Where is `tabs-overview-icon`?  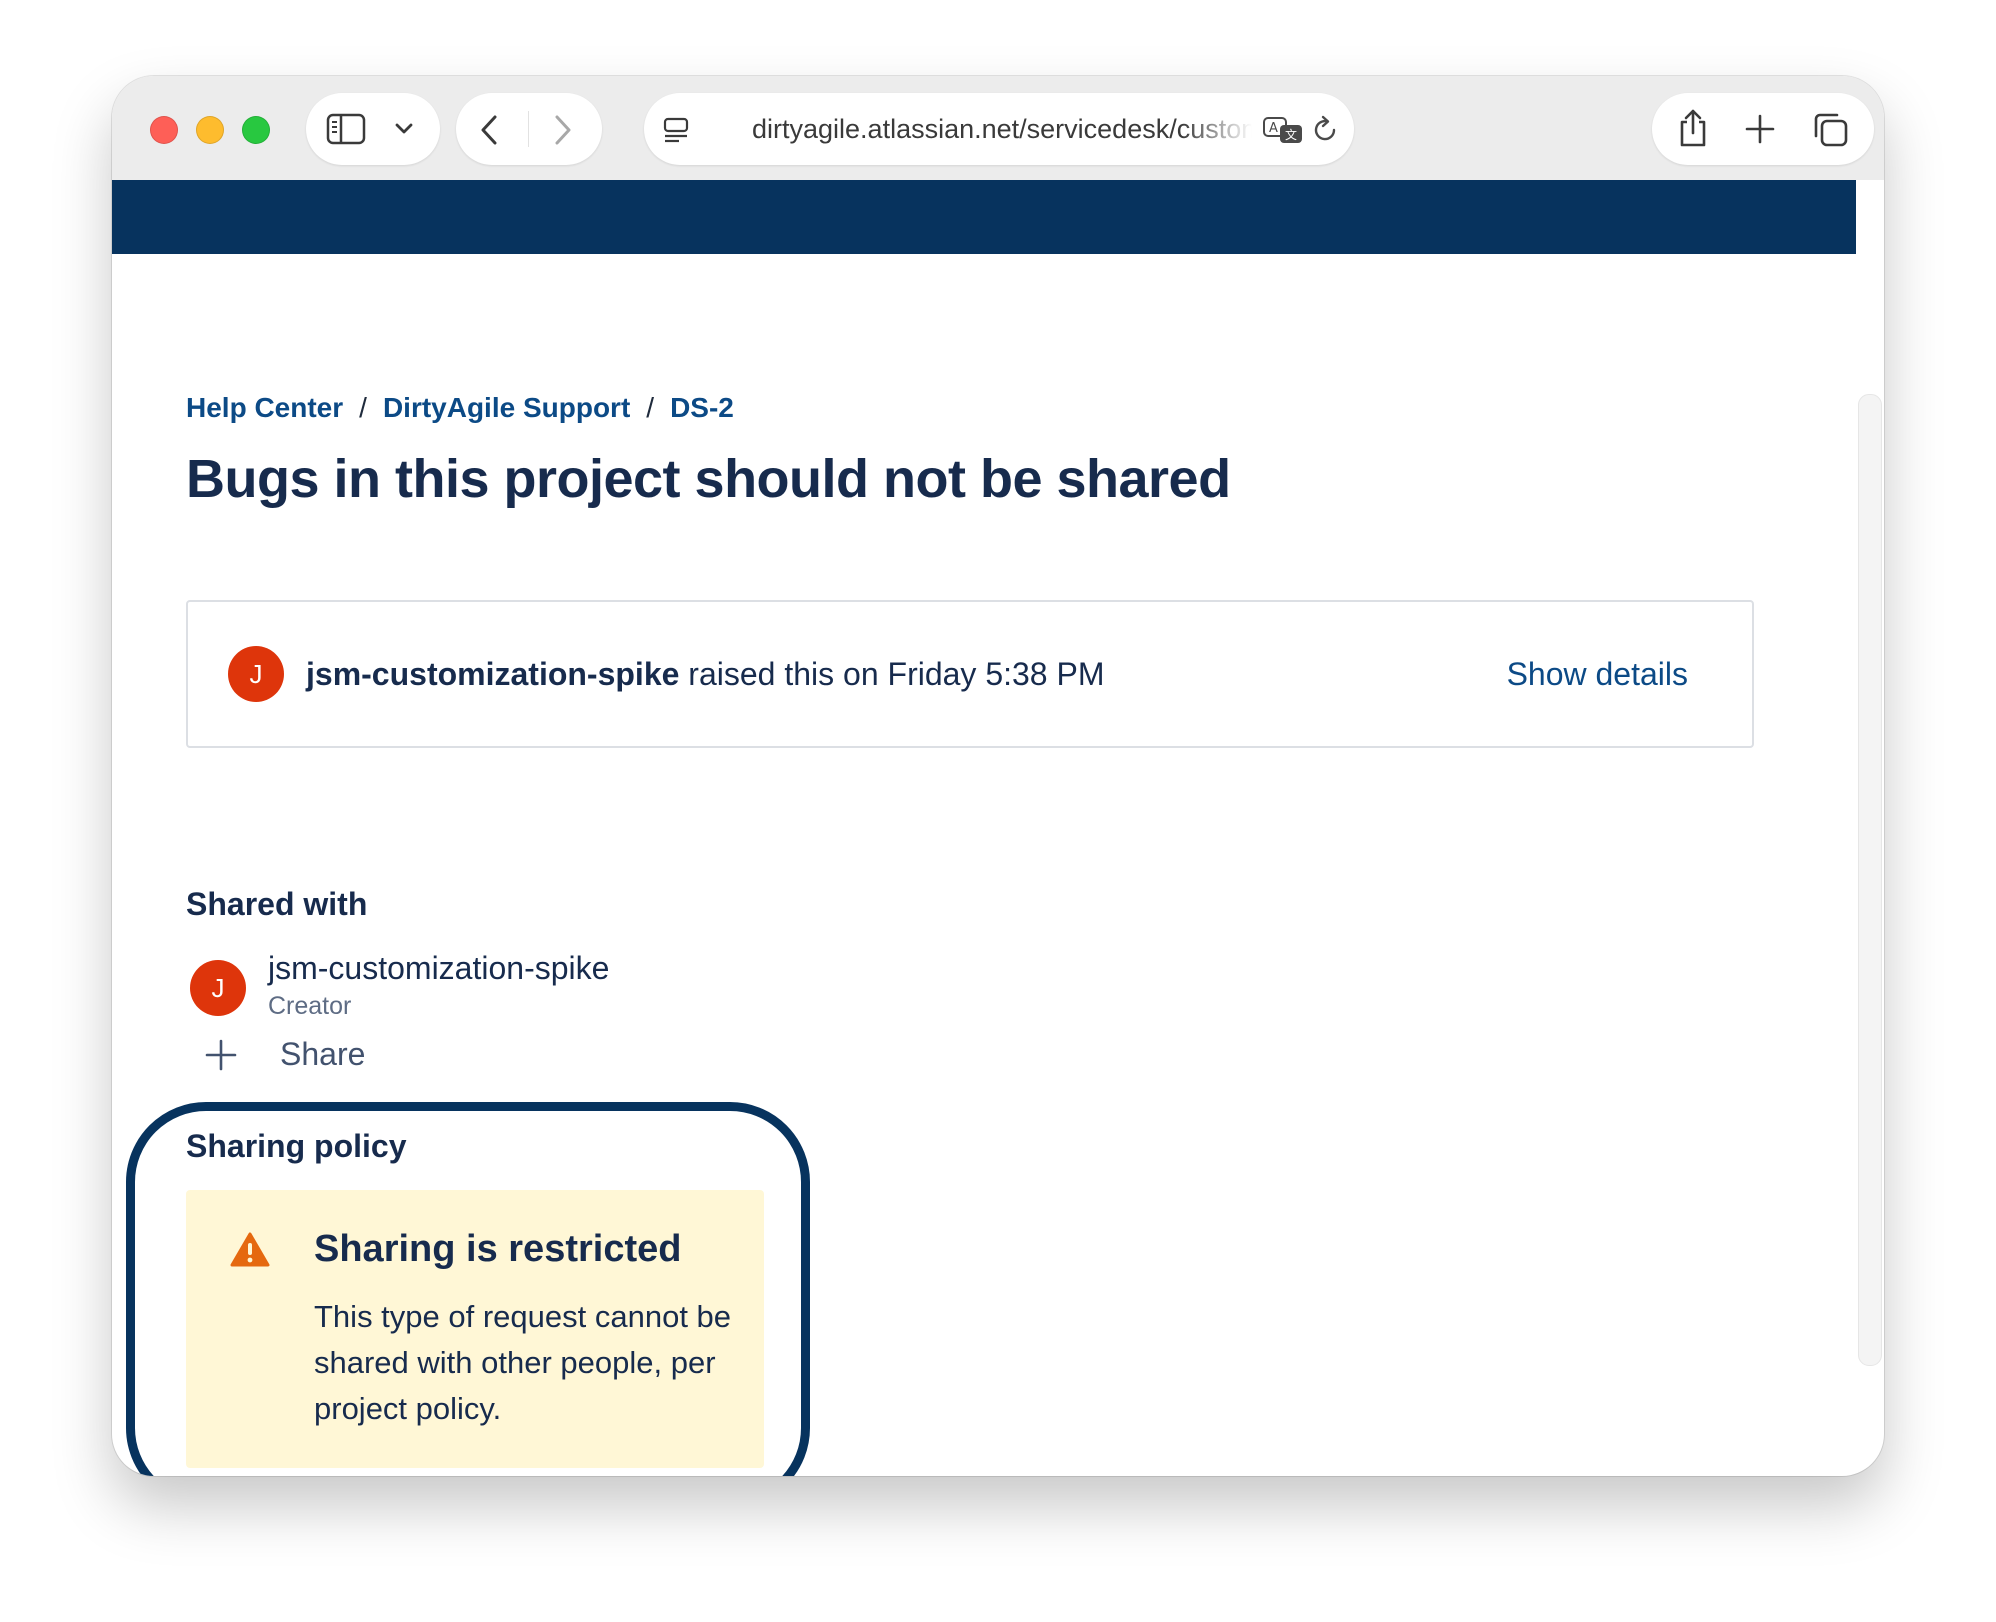
tabs-overview-icon is located at coordinates (1831, 130).